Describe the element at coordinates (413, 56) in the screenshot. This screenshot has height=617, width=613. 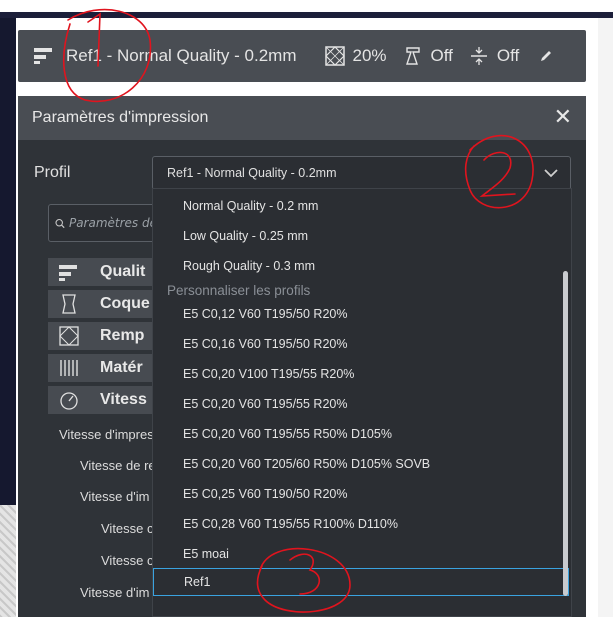
I see `support-icon` at that location.